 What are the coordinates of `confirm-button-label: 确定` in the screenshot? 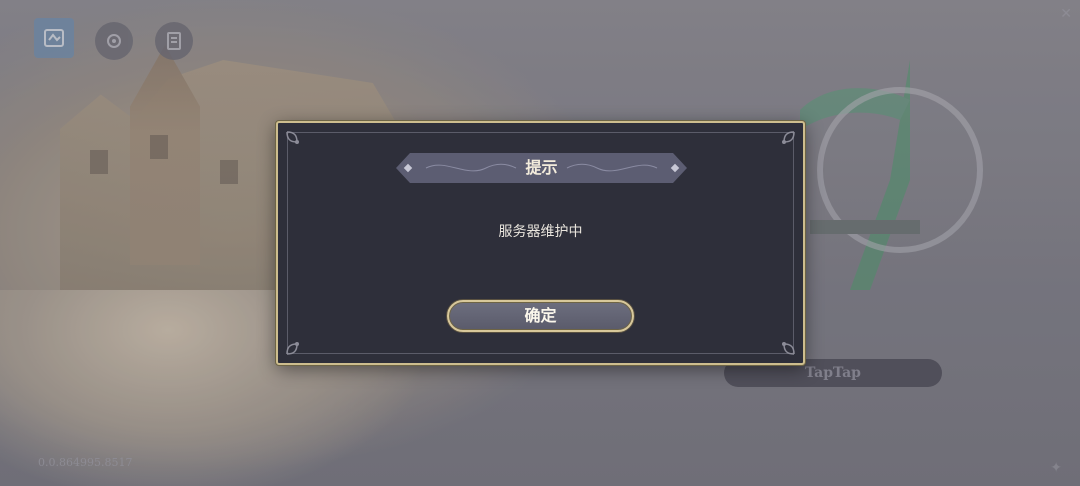 It's located at (540, 315).